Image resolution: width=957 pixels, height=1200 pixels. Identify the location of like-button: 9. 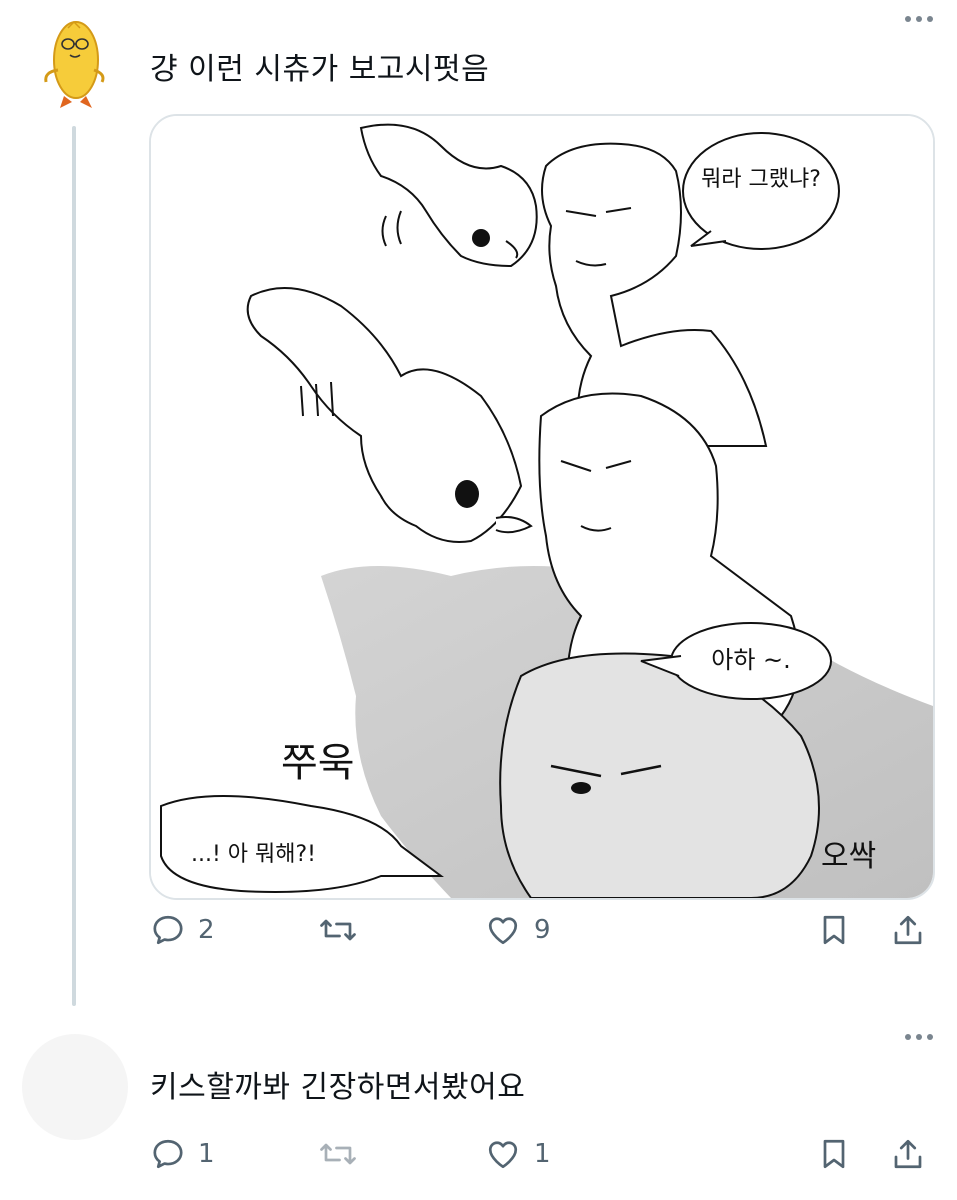
(517, 930).